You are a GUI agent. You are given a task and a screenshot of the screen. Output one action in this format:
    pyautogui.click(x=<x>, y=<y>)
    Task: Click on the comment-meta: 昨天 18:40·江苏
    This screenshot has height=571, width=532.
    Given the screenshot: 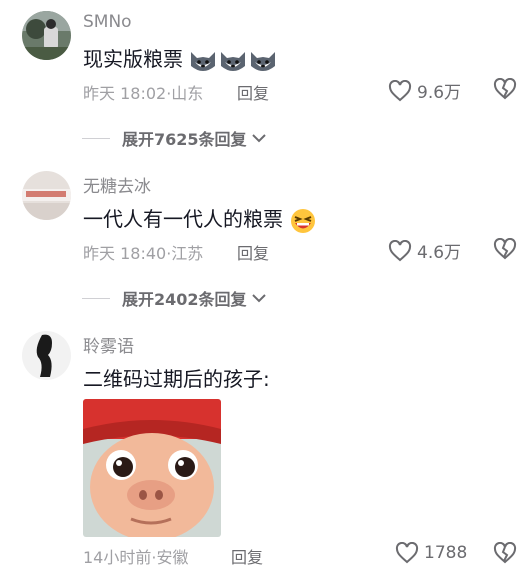 What is the action you would take?
    pyautogui.click(x=143, y=252)
    